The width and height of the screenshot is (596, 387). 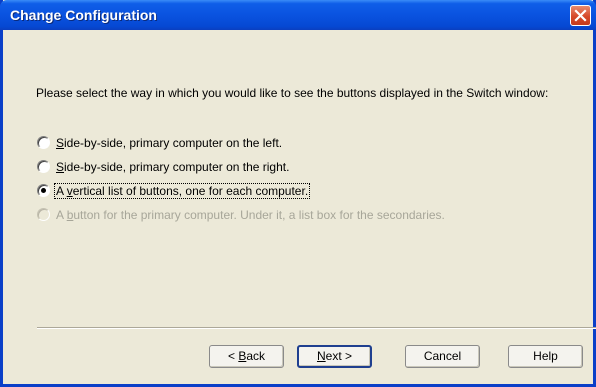 What do you see at coordinates (334, 356) in the screenshot?
I see `next-button: Next >` at bounding box center [334, 356].